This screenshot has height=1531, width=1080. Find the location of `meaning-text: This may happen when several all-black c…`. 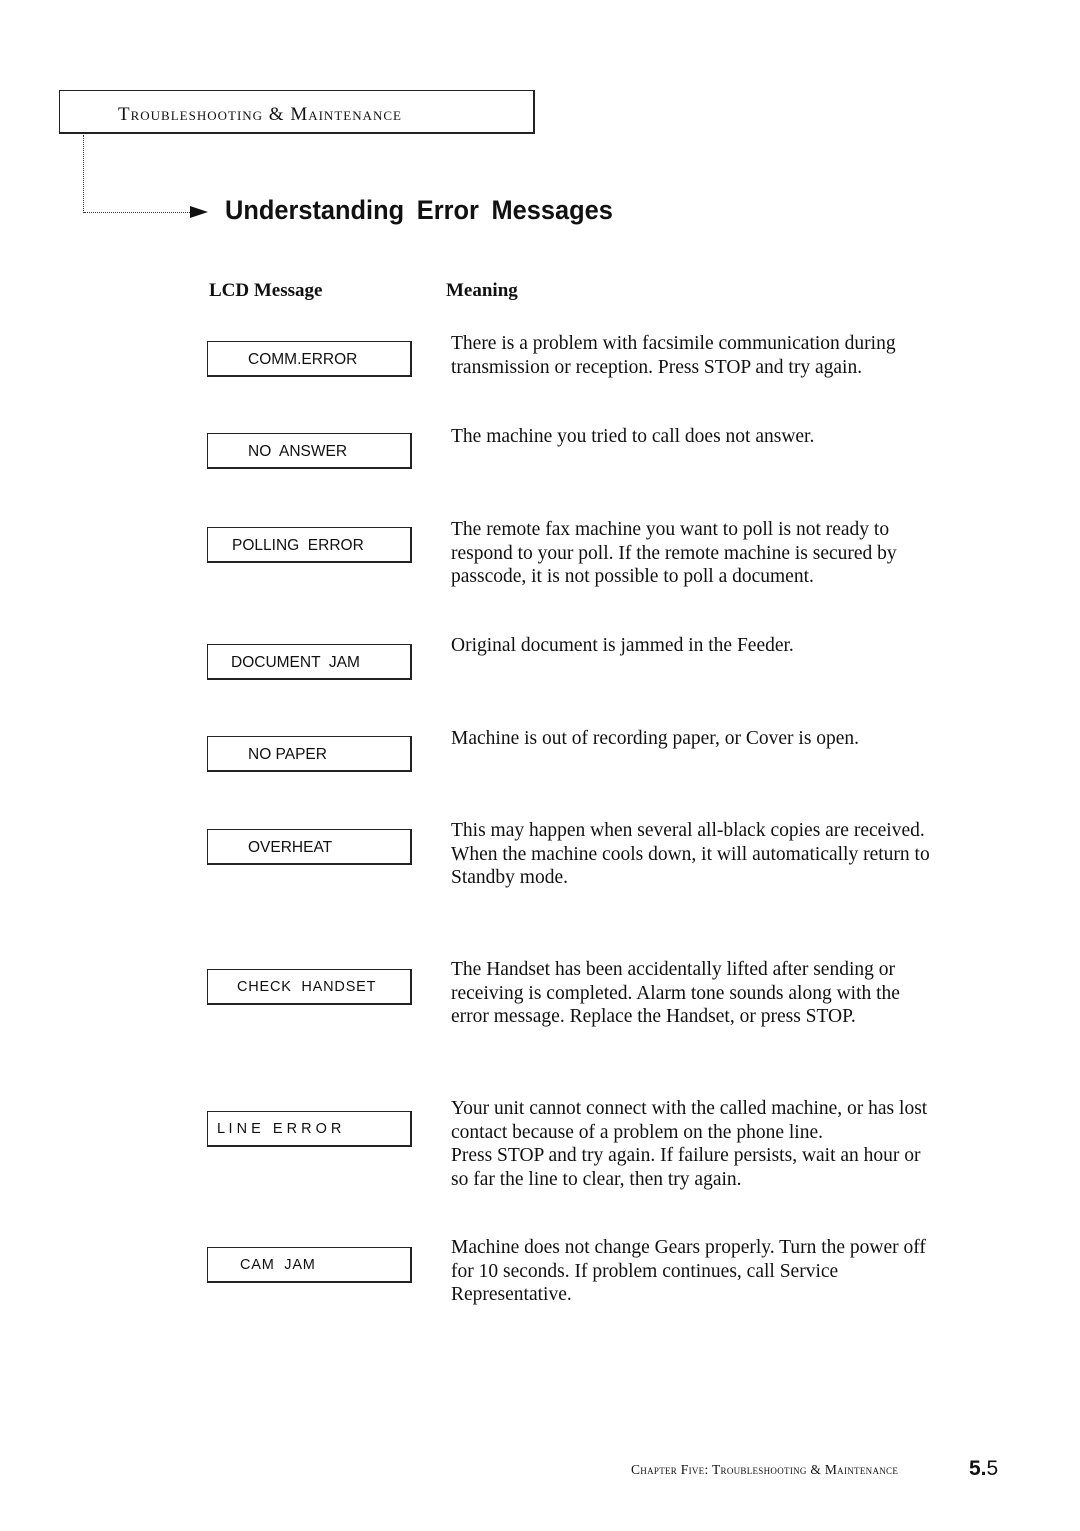

meaning-text: This may happen when several all-black c… is located at coordinates (690, 854).